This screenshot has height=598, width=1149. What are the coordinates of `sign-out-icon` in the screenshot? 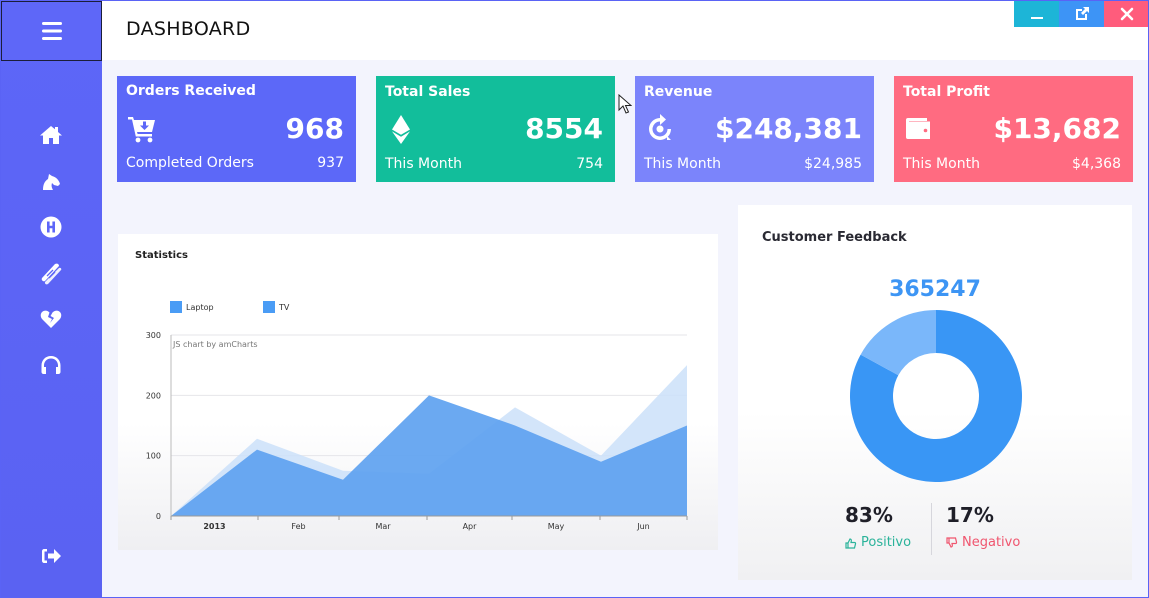 It's located at (51, 556).